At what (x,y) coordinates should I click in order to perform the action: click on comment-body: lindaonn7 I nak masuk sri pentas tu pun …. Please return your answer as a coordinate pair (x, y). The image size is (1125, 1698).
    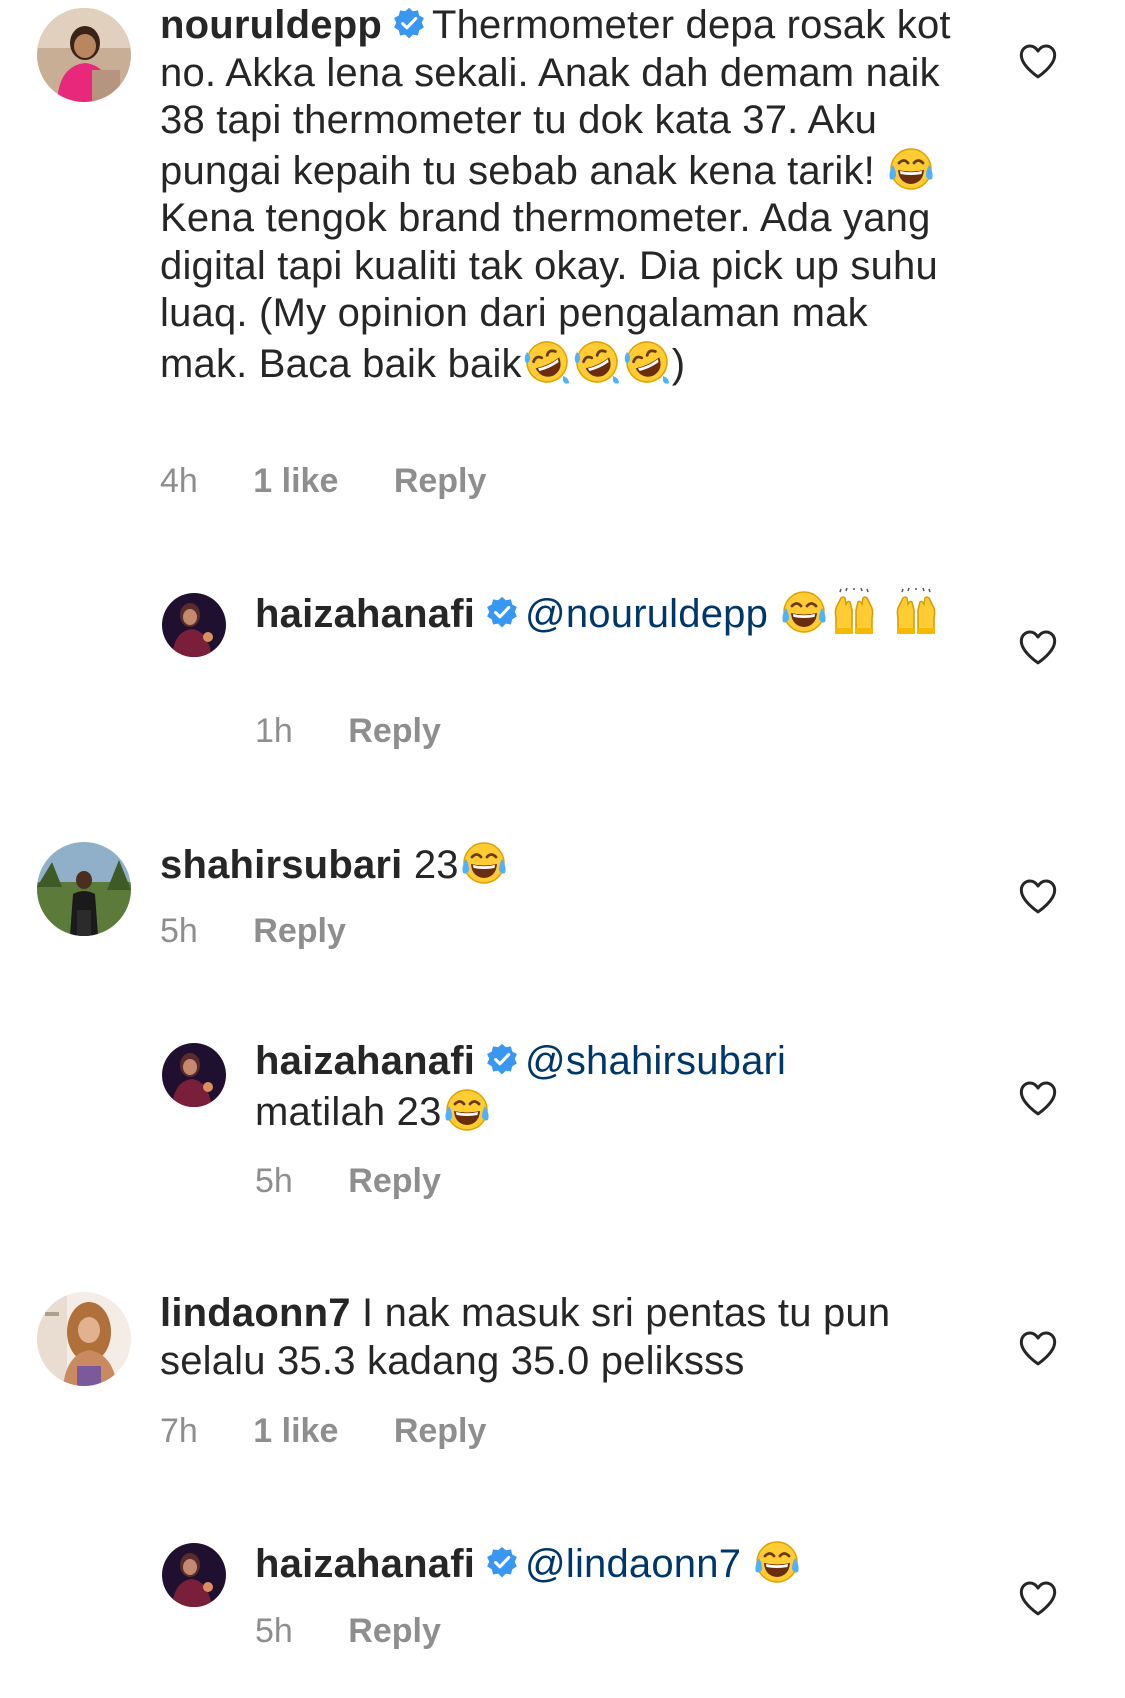
    Looking at the image, I should click on (560, 1337).